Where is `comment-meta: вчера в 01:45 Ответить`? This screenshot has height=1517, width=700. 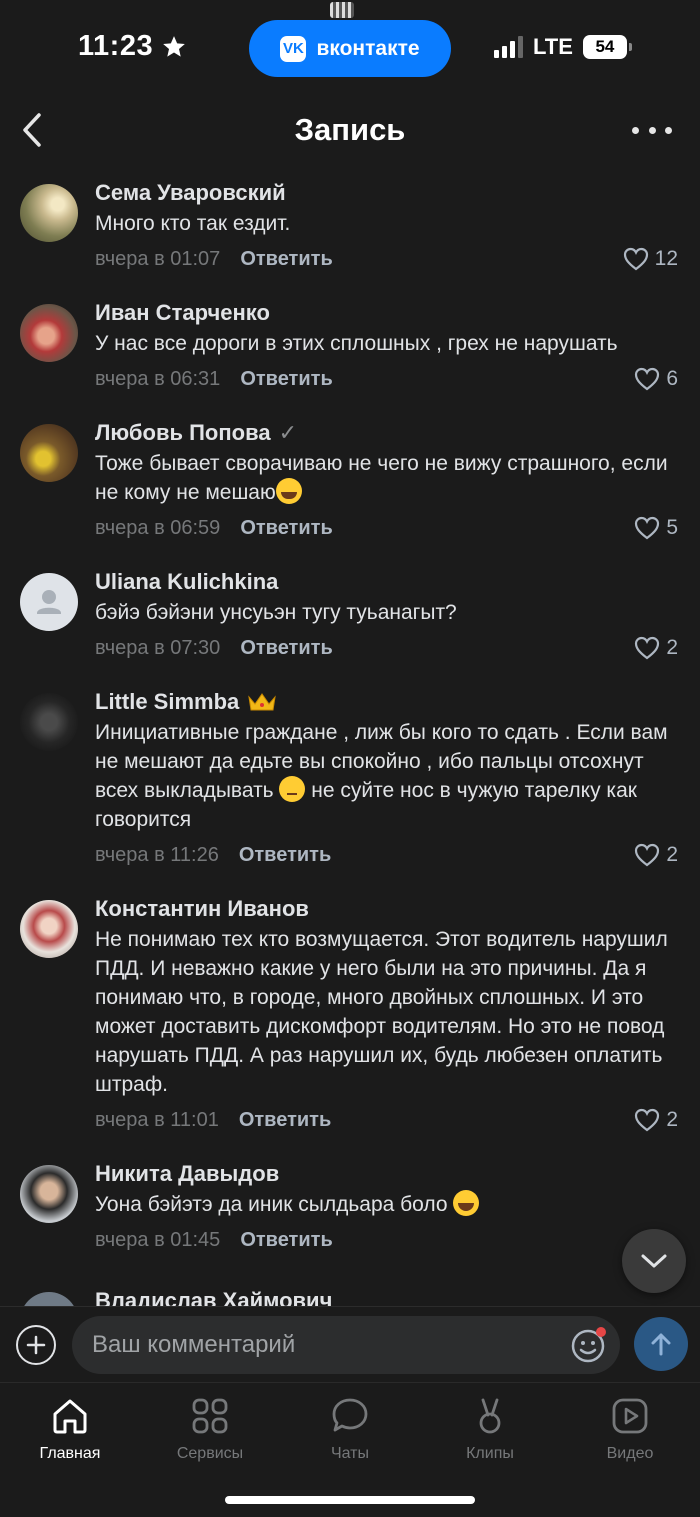
comment-meta: вчера в 01:45 Ответить is located at coordinates (386, 1240).